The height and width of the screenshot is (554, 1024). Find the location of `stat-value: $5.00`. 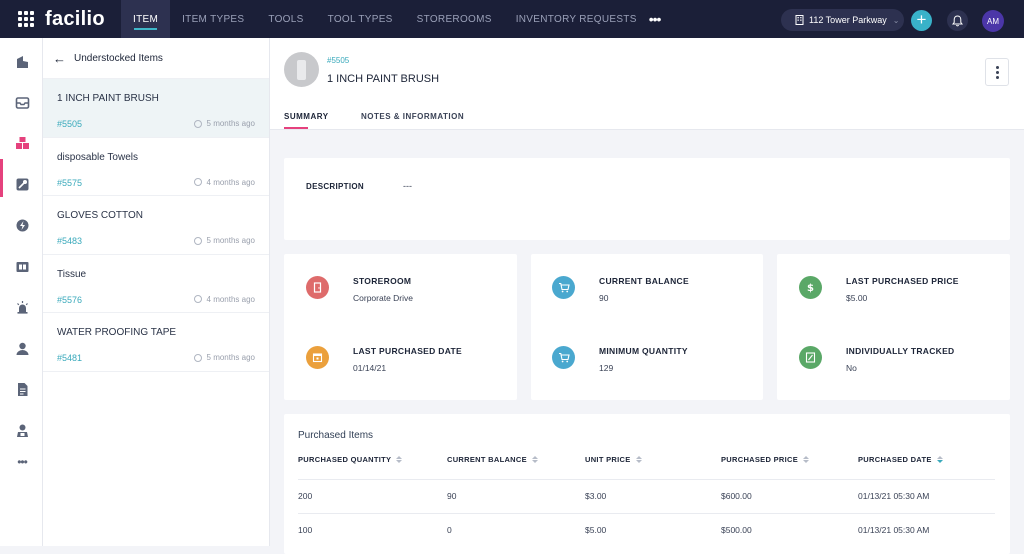

stat-value: $5.00 is located at coordinates (857, 298).